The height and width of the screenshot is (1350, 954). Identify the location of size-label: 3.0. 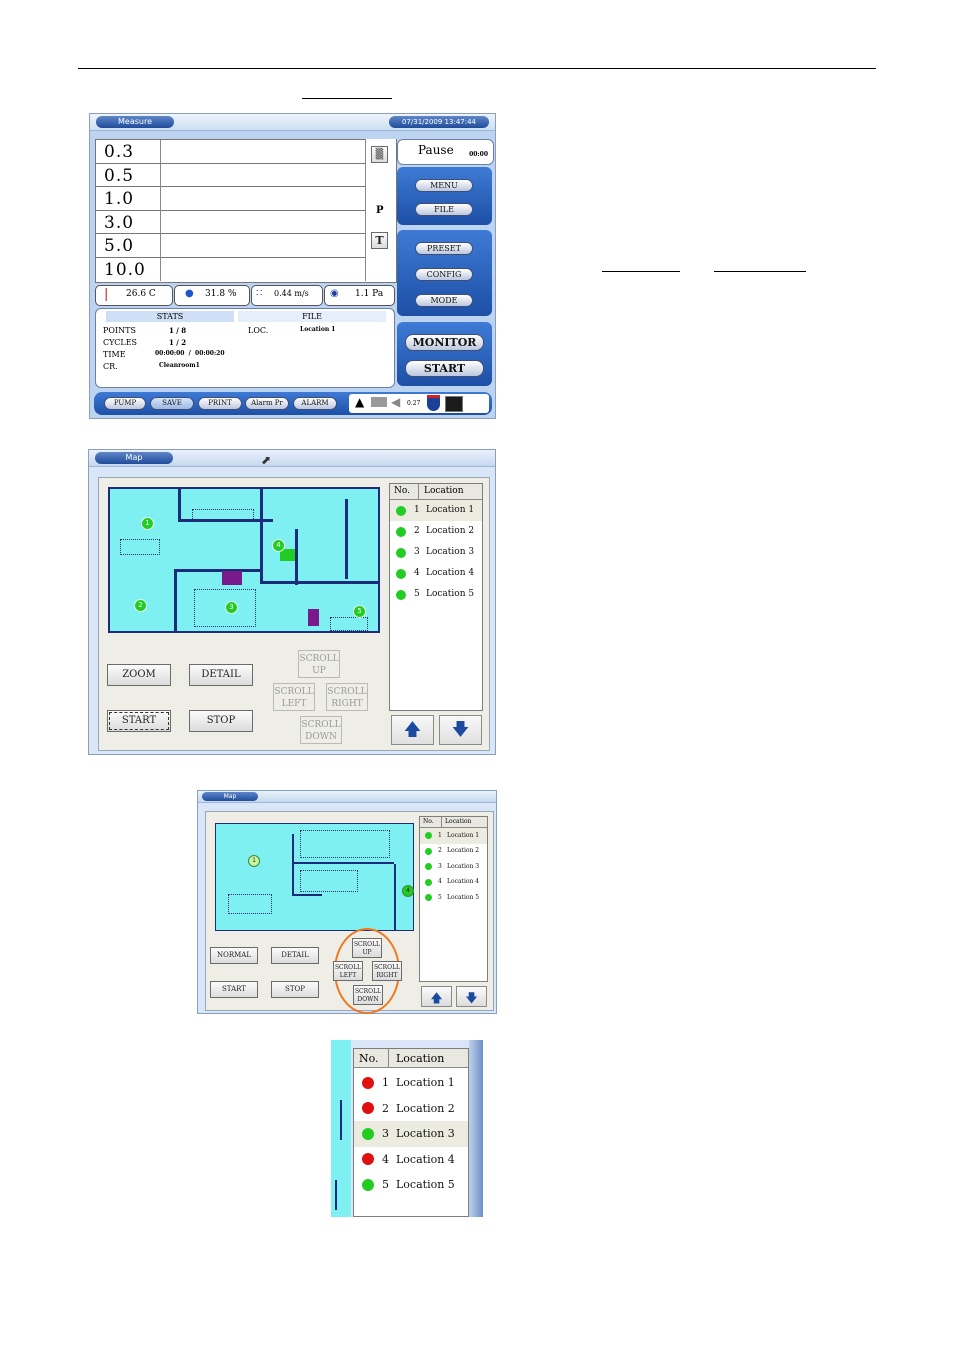
(119, 222).